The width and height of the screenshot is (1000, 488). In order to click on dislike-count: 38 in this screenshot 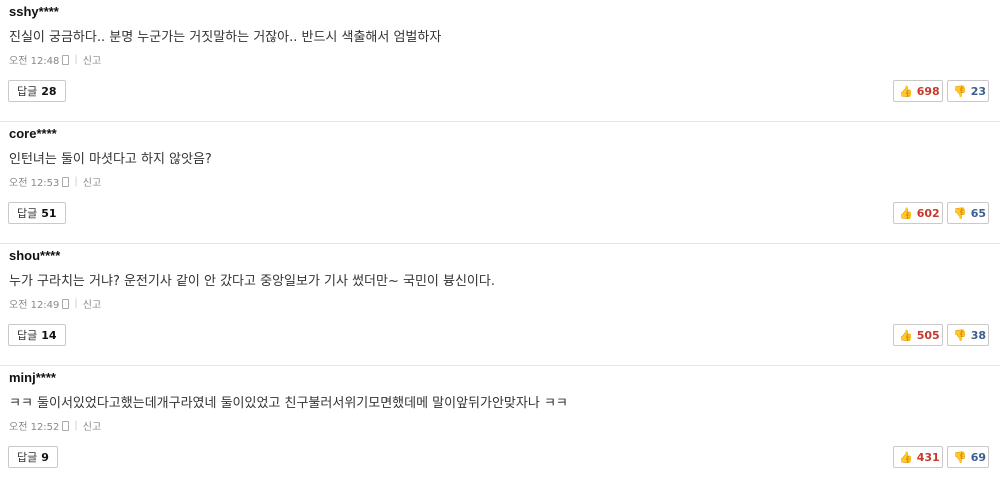, I will do `click(978, 335)`.